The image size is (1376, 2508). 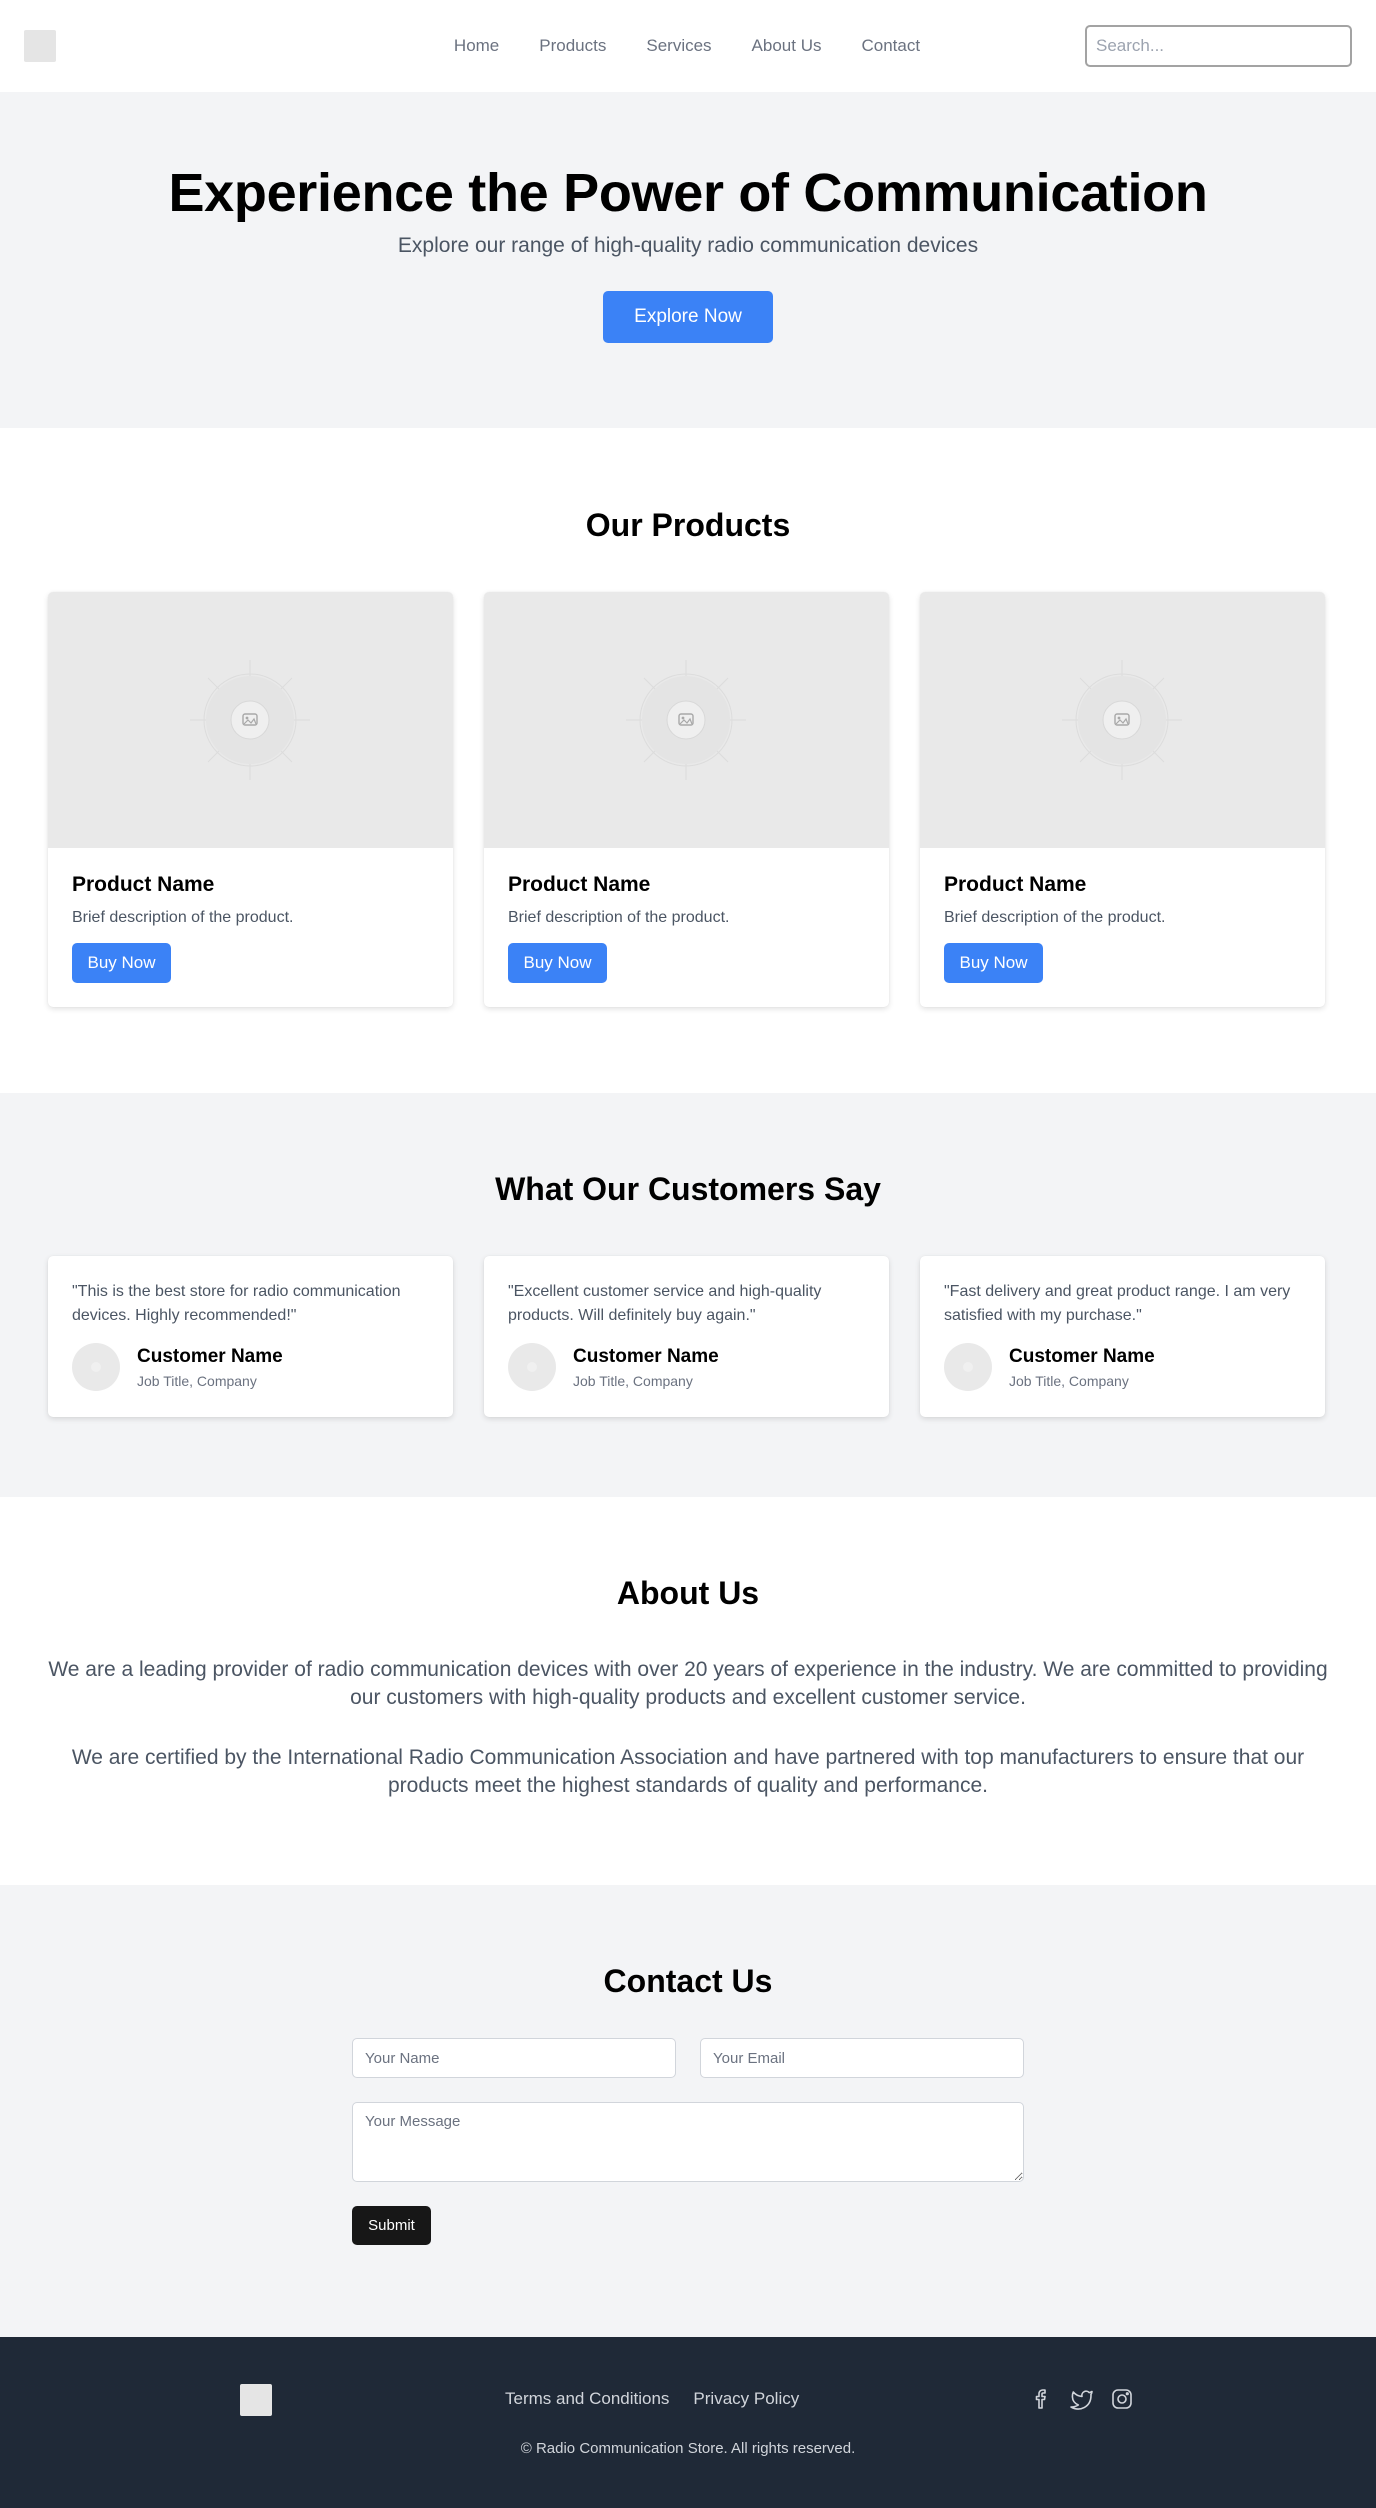 I want to click on social-links, so click(x=1082, y=2399).